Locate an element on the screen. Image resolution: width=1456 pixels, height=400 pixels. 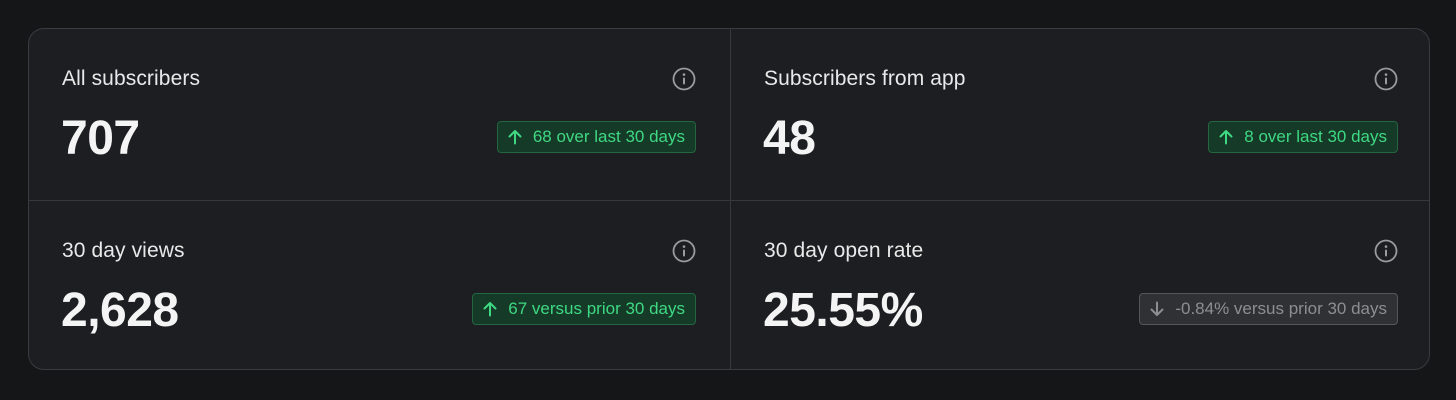
stat-value: 48 is located at coordinates (789, 138).